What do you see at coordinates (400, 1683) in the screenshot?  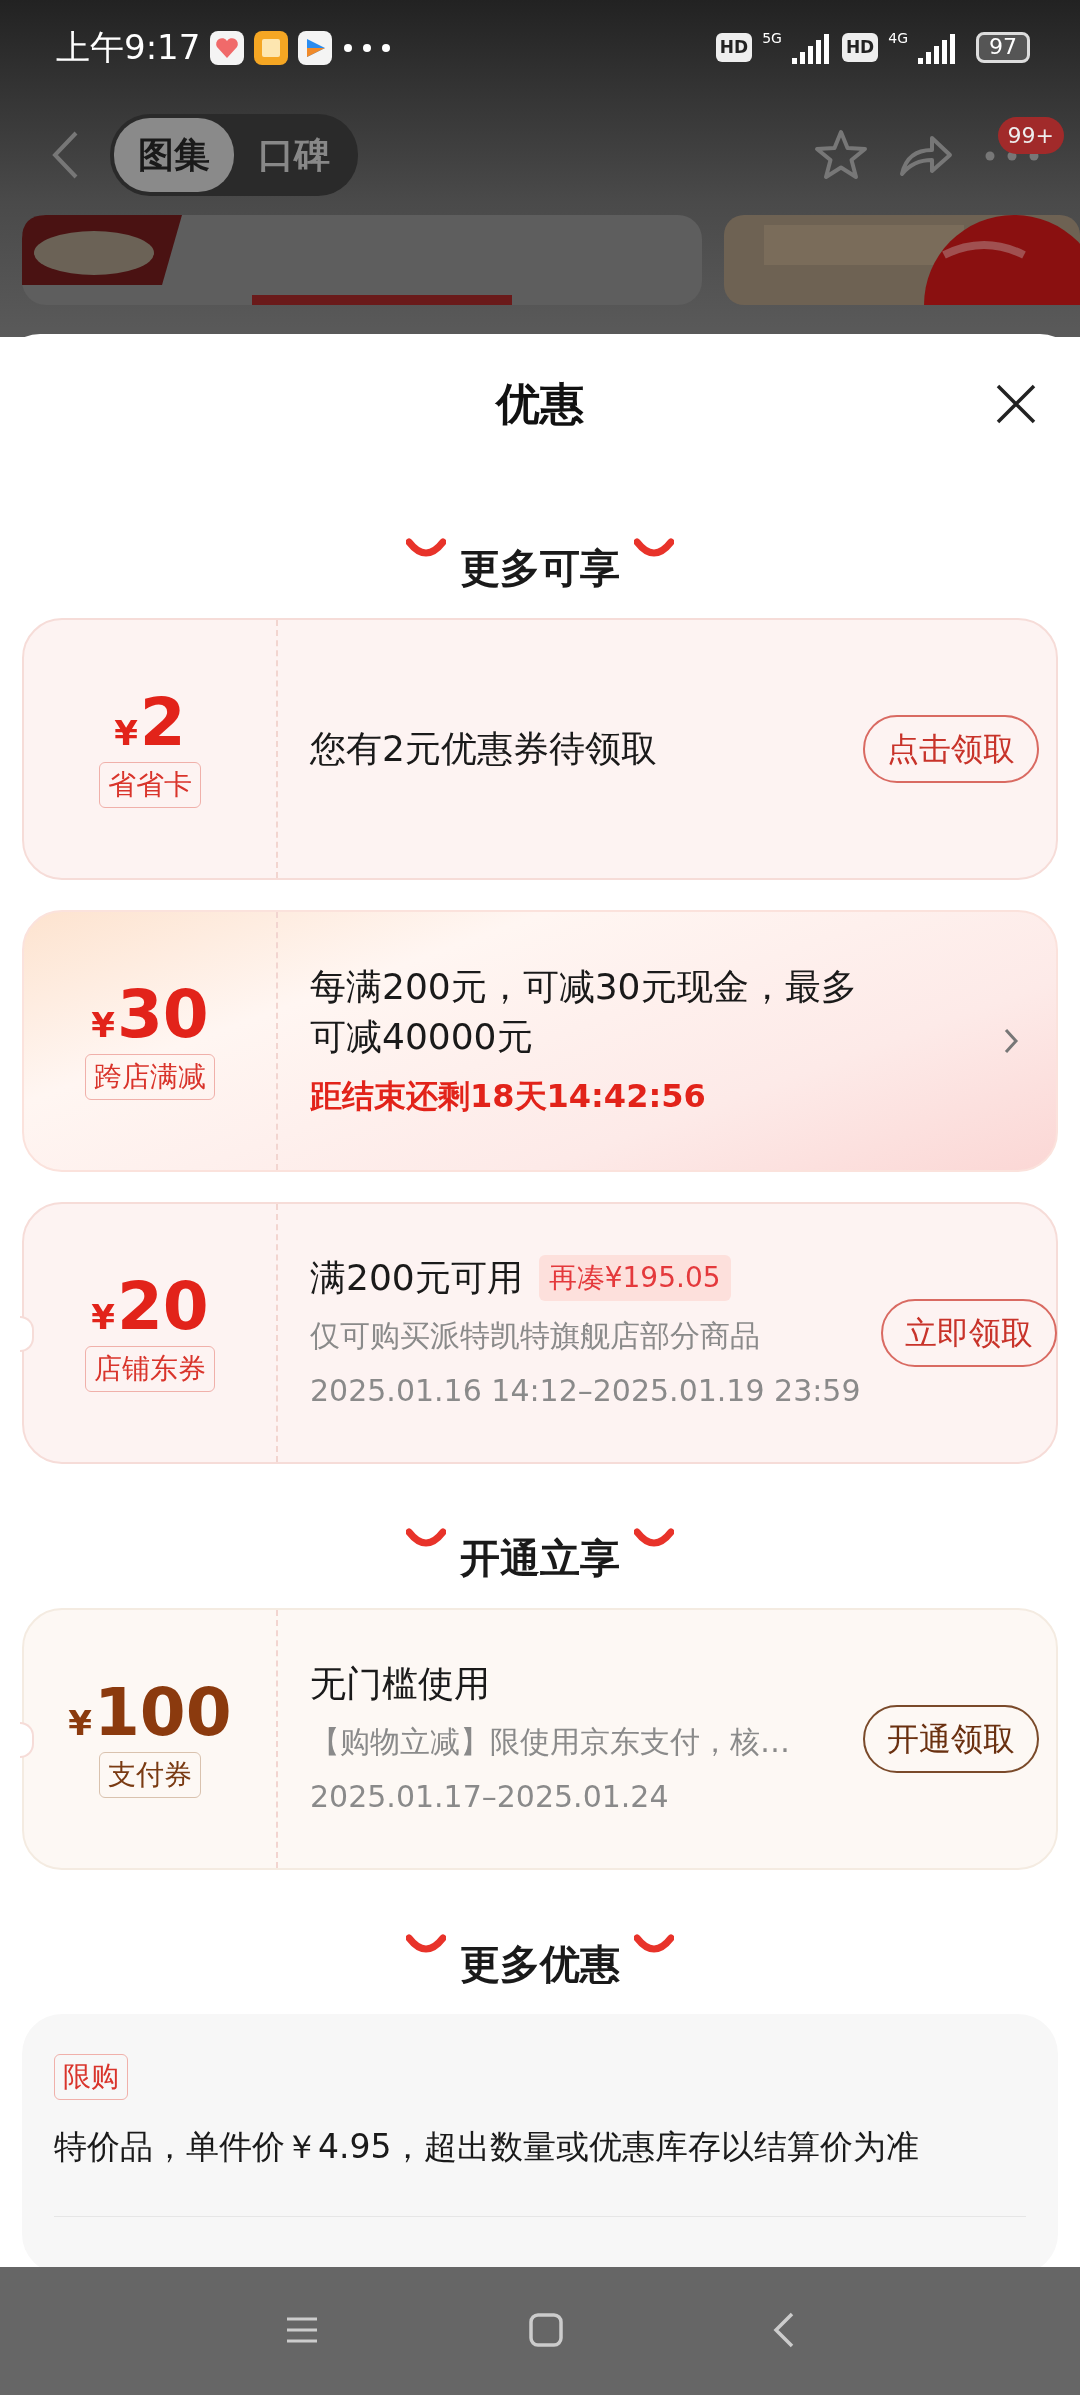 I see `coupon-title: 无门槛使用` at bounding box center [400, 1683].